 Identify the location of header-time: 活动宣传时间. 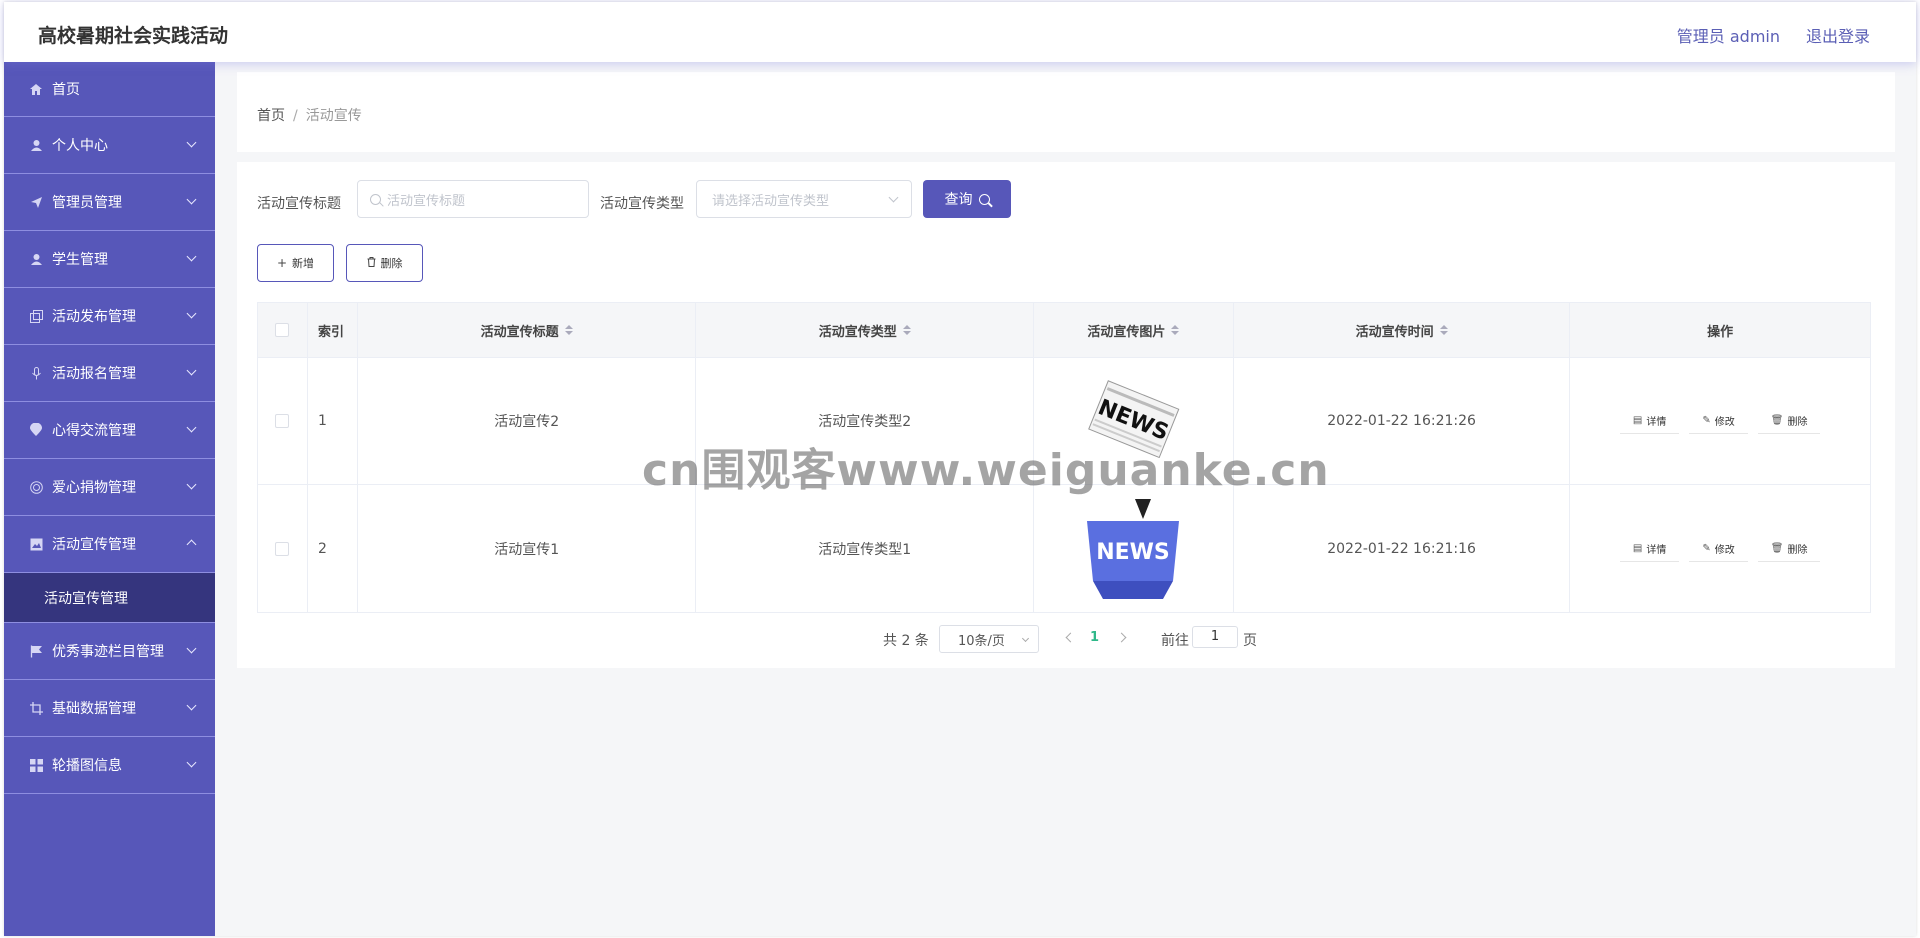
(1402, 330).